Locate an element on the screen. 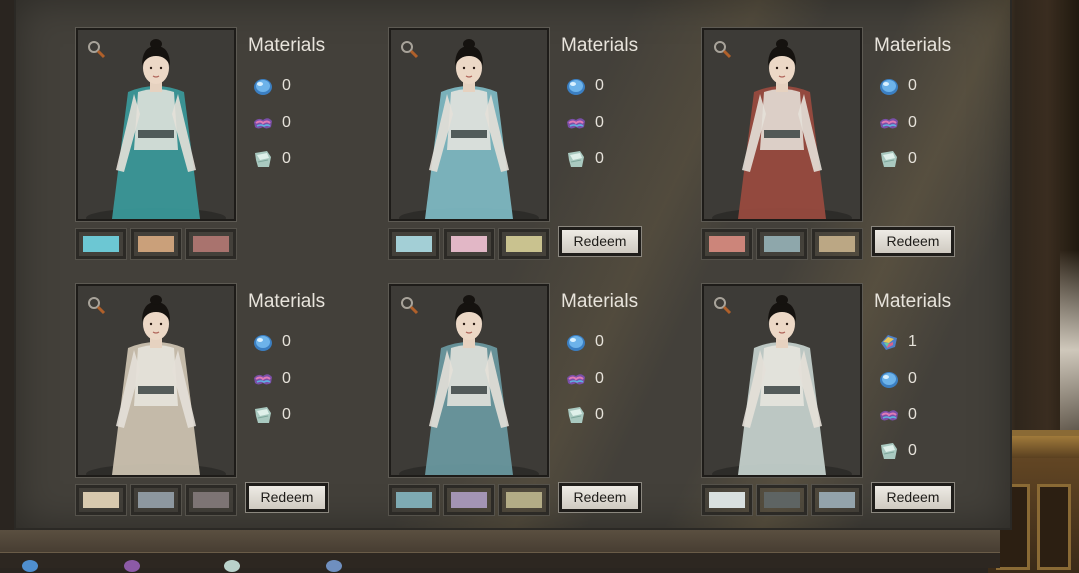 The width and height of the screenshot is (1079, 573). material-count: 1 is located at coordinates (912, 341).